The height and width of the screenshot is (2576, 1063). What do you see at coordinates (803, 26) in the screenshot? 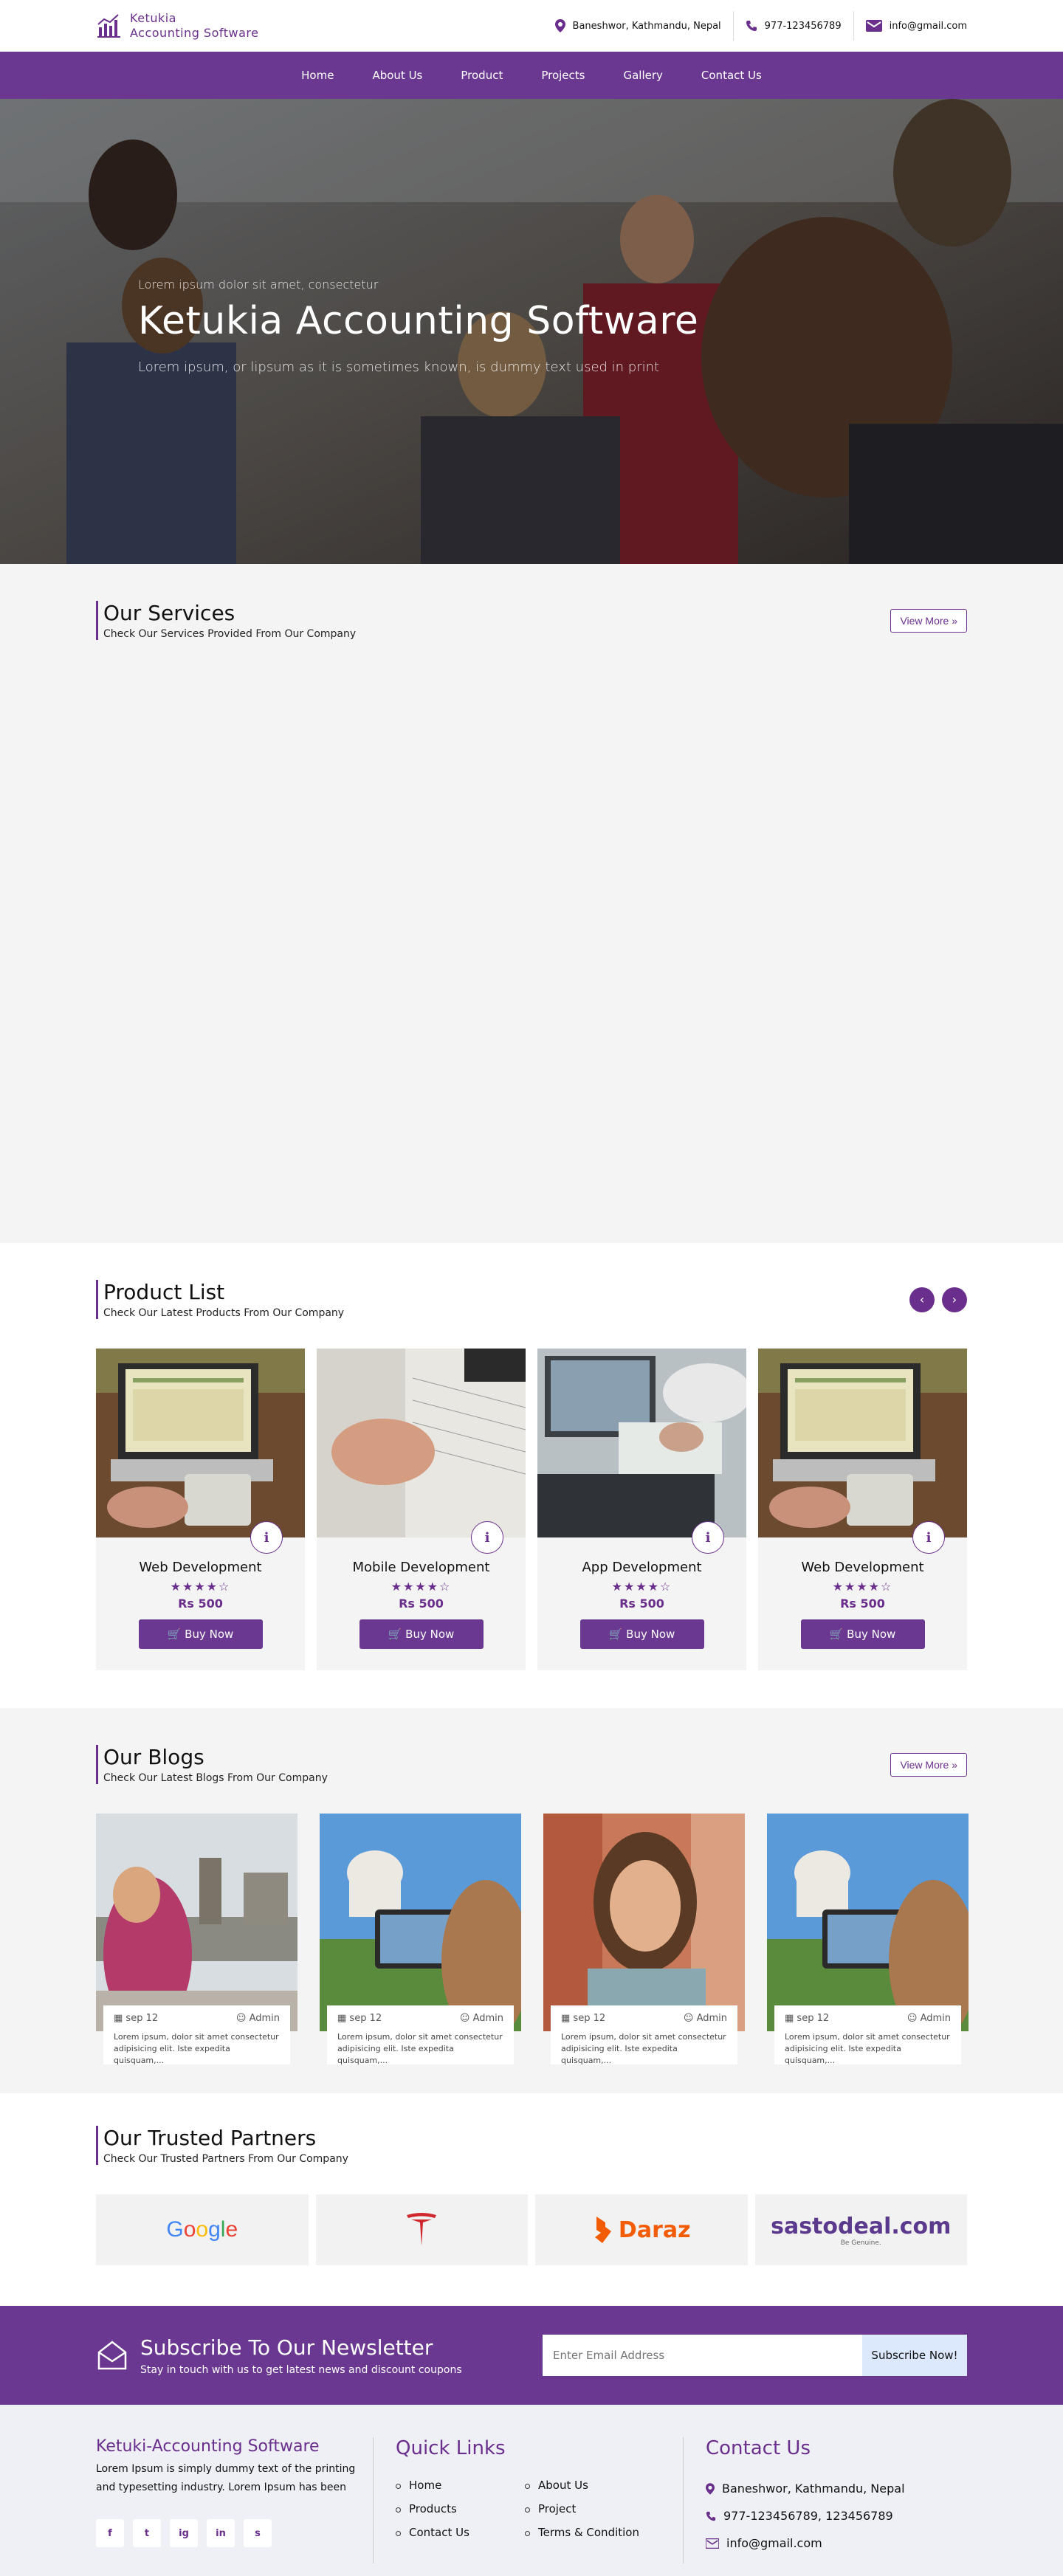
I see `top-phone-text: 977-123456789` at bounding box center [803, 26].